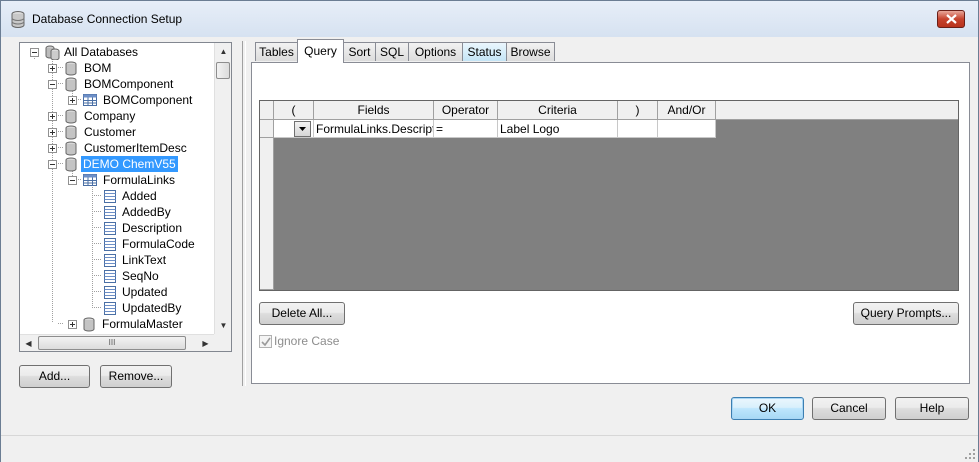  Describe the element at coordinates (117, 196) in the screenshot. I see `tree-item-field-added: Added` at that location.